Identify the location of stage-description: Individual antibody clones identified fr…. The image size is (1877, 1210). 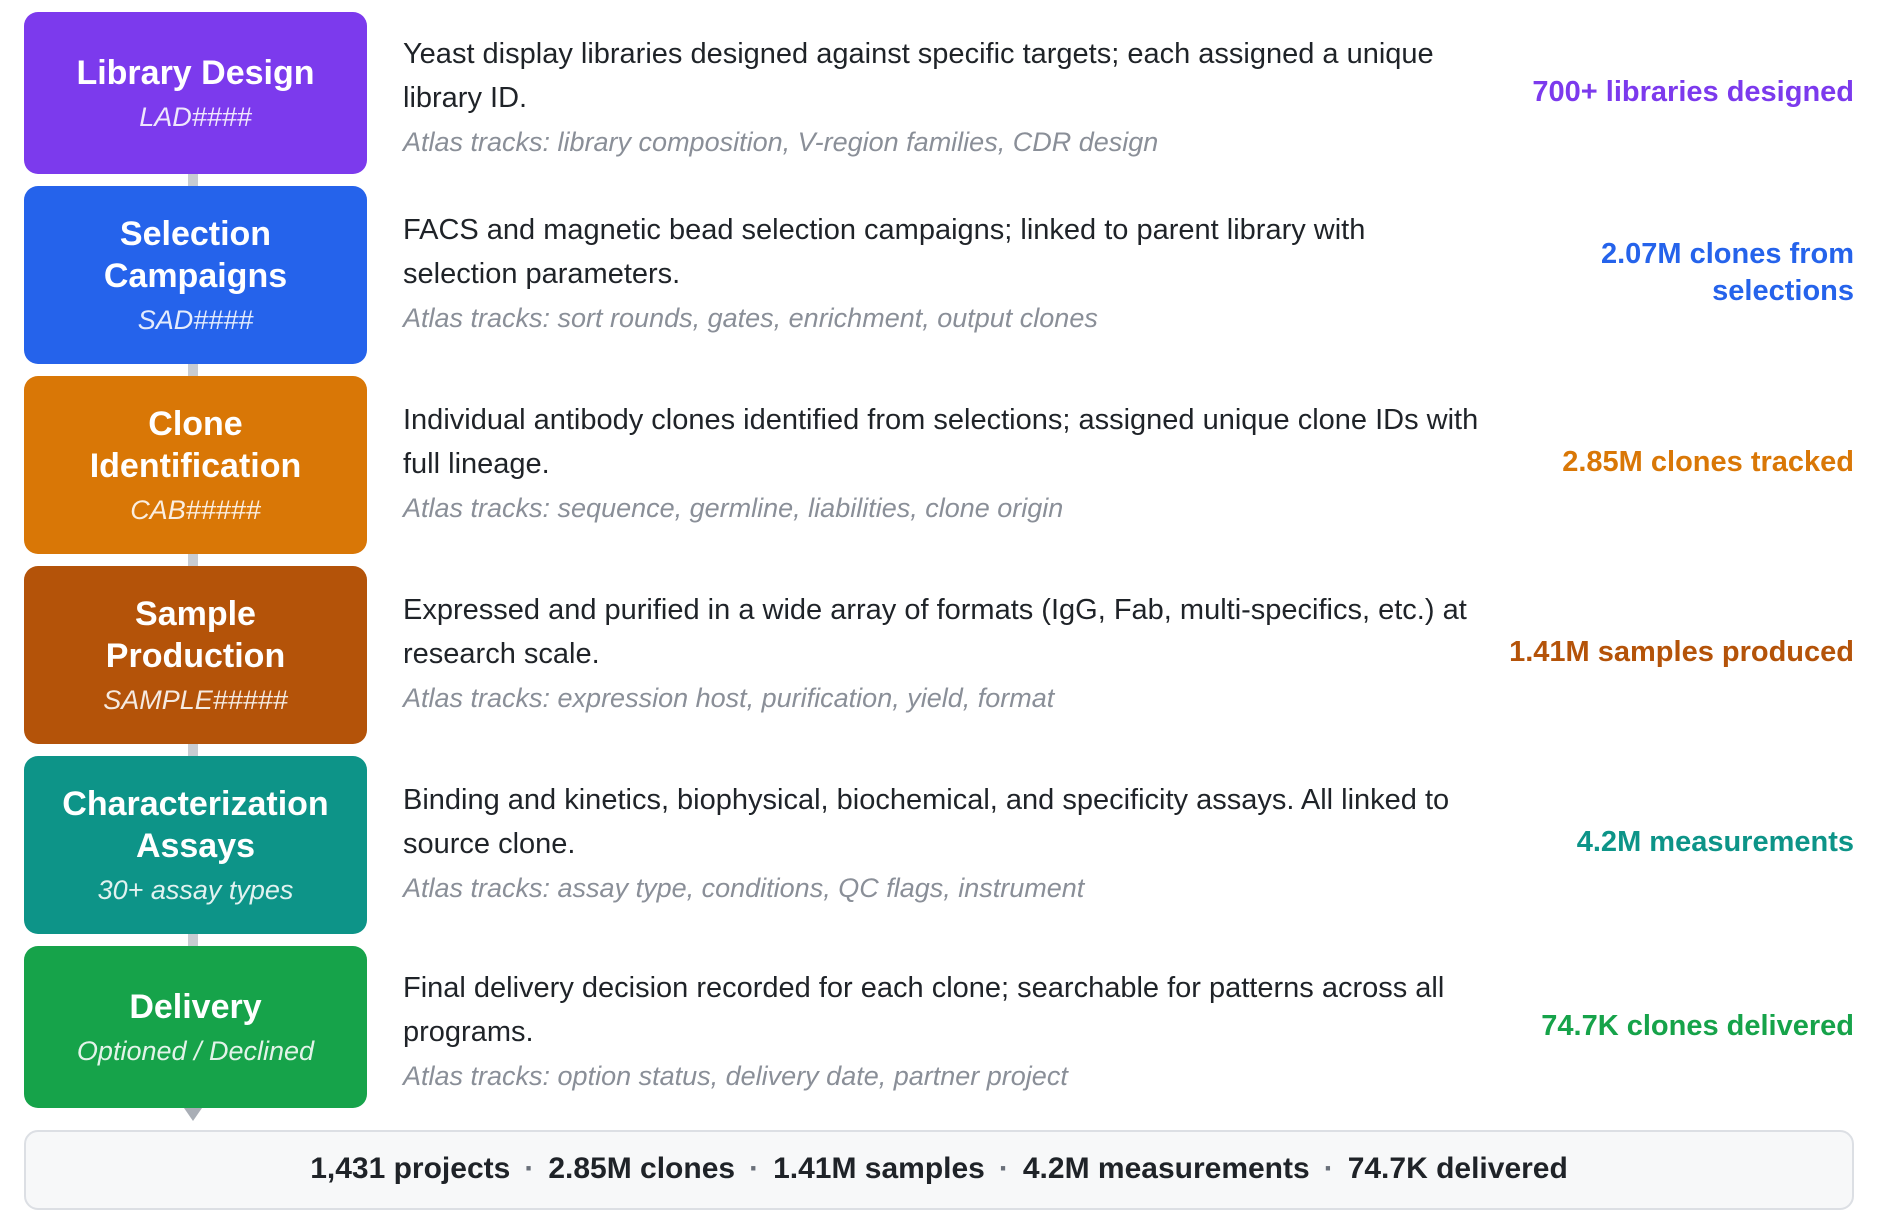
(941, 442).